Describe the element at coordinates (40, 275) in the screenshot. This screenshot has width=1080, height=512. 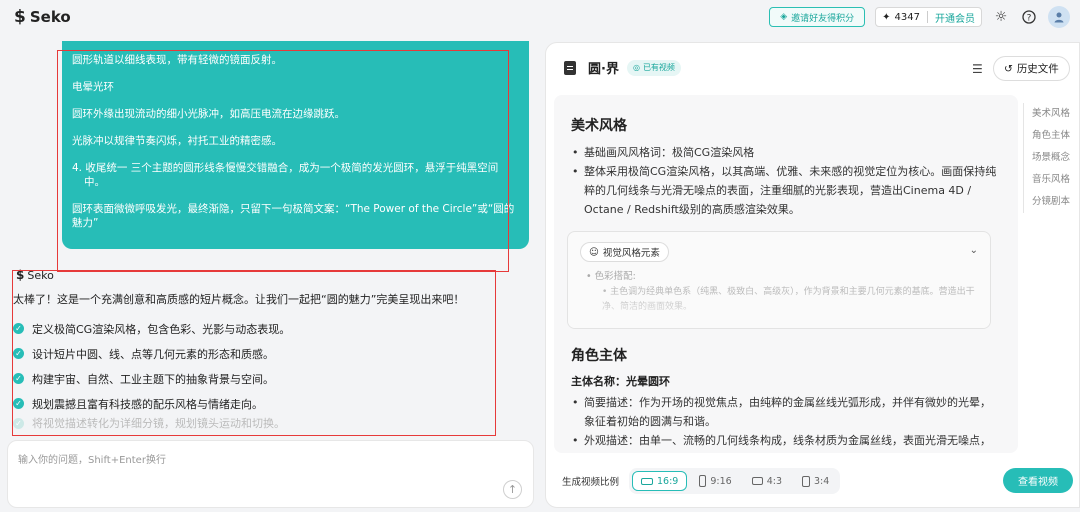
I see `assistant-name: Seko` at that location.